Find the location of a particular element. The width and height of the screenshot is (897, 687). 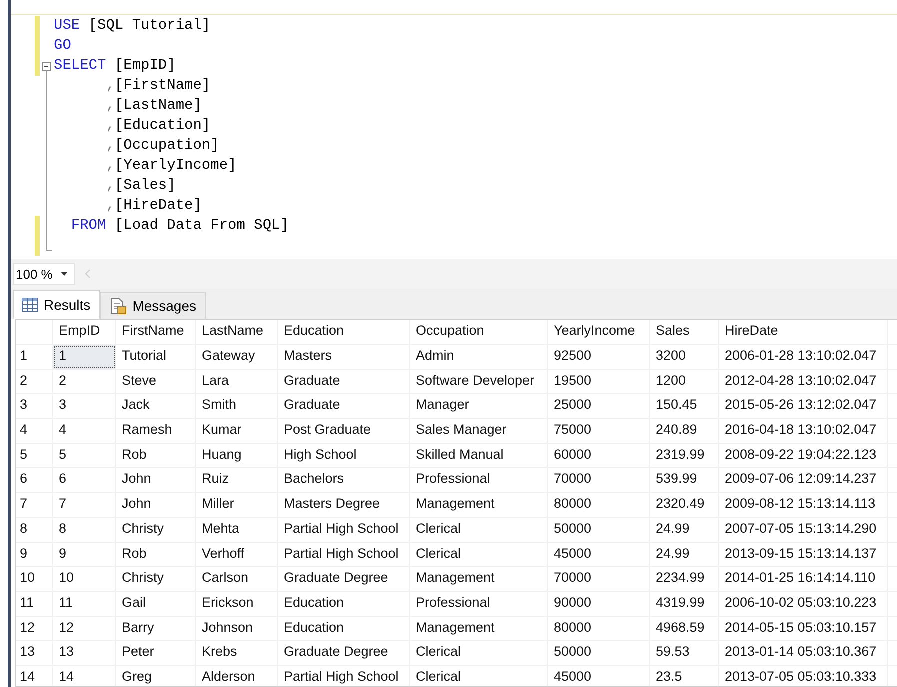

column-header: EmpID is located at coordinates (84, 332).